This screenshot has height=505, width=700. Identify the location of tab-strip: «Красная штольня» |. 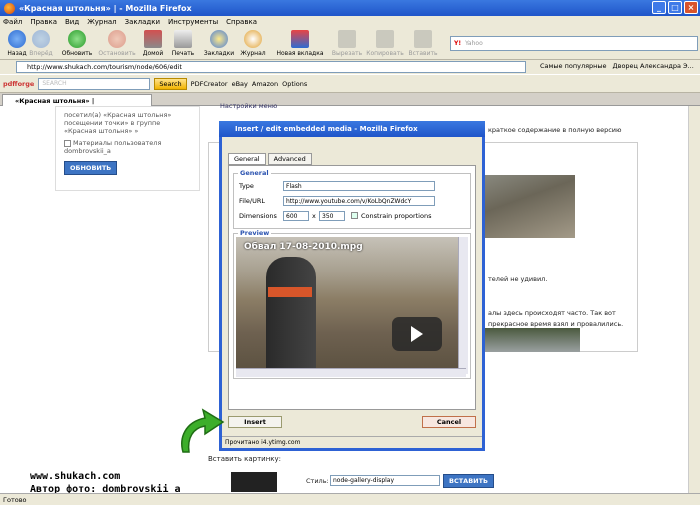
(350, 99).